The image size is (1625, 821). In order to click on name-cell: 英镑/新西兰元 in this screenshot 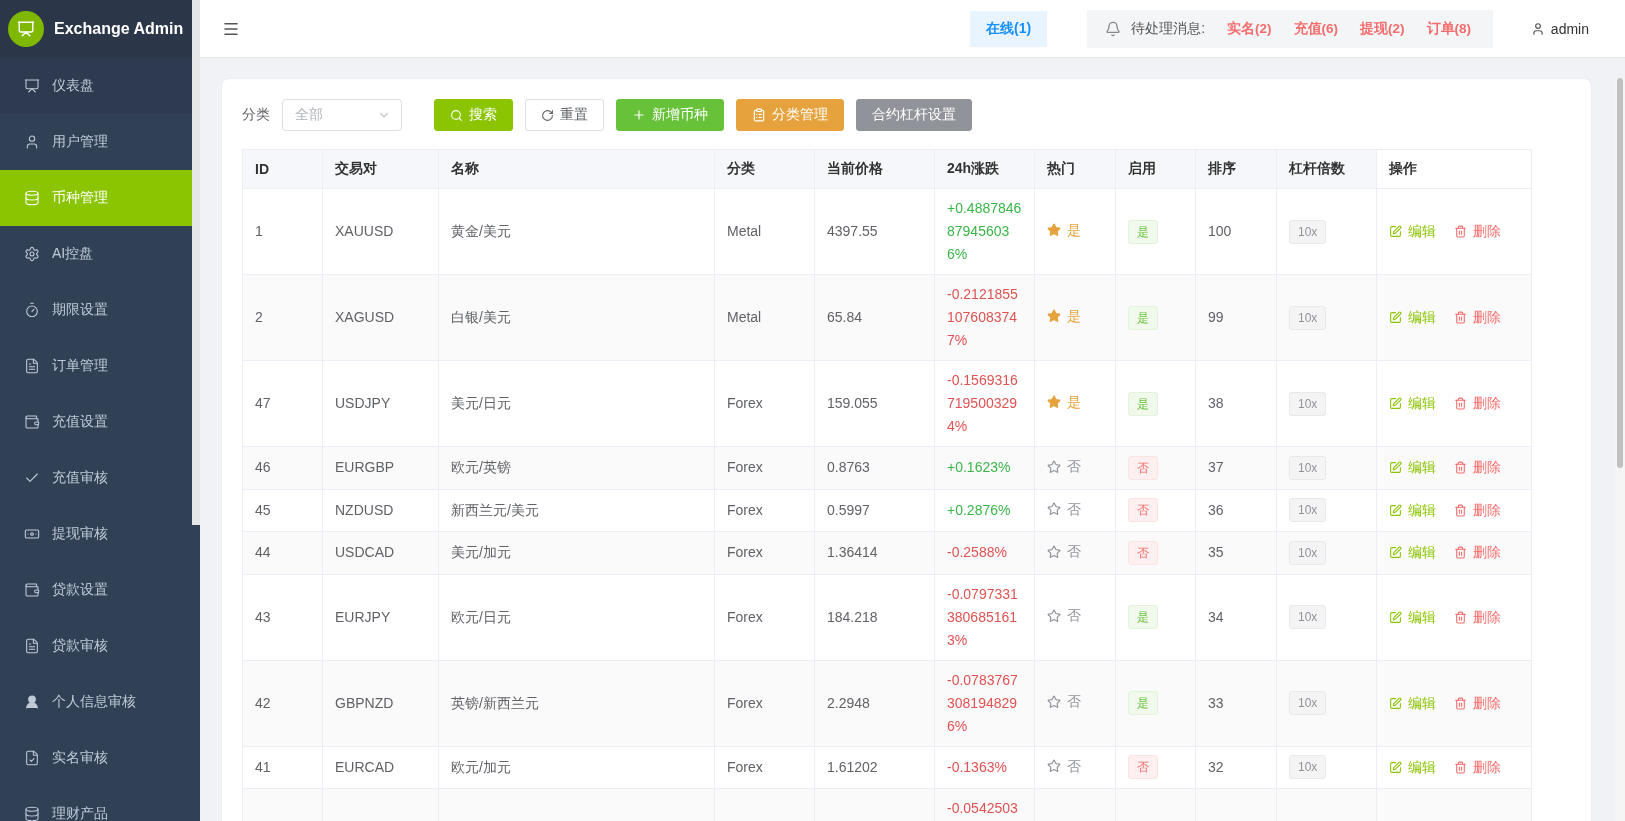, I will do `click(495, 702)`.